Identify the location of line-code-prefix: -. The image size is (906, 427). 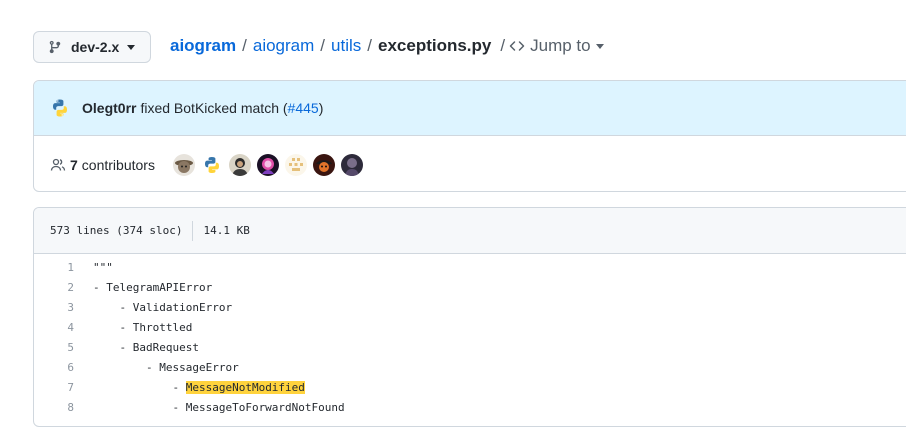
(139, 387).